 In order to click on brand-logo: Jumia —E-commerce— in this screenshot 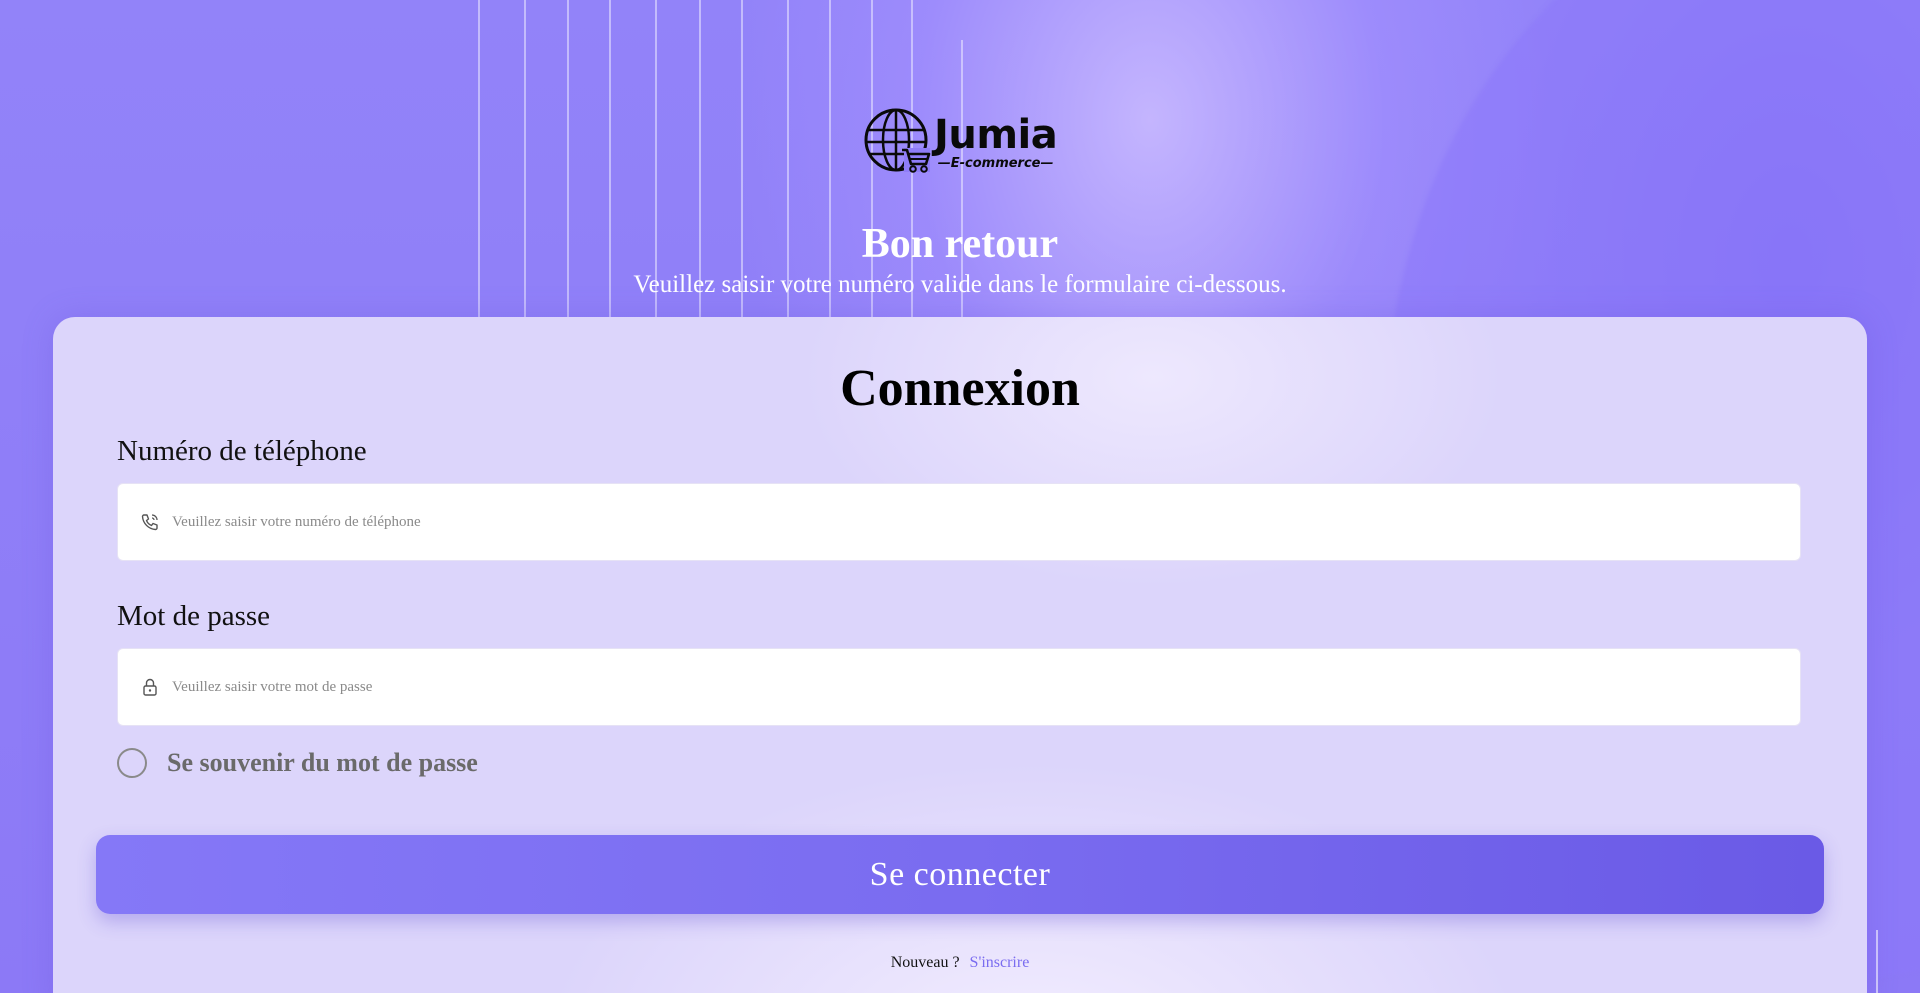, I will do `click(961, 142)`.